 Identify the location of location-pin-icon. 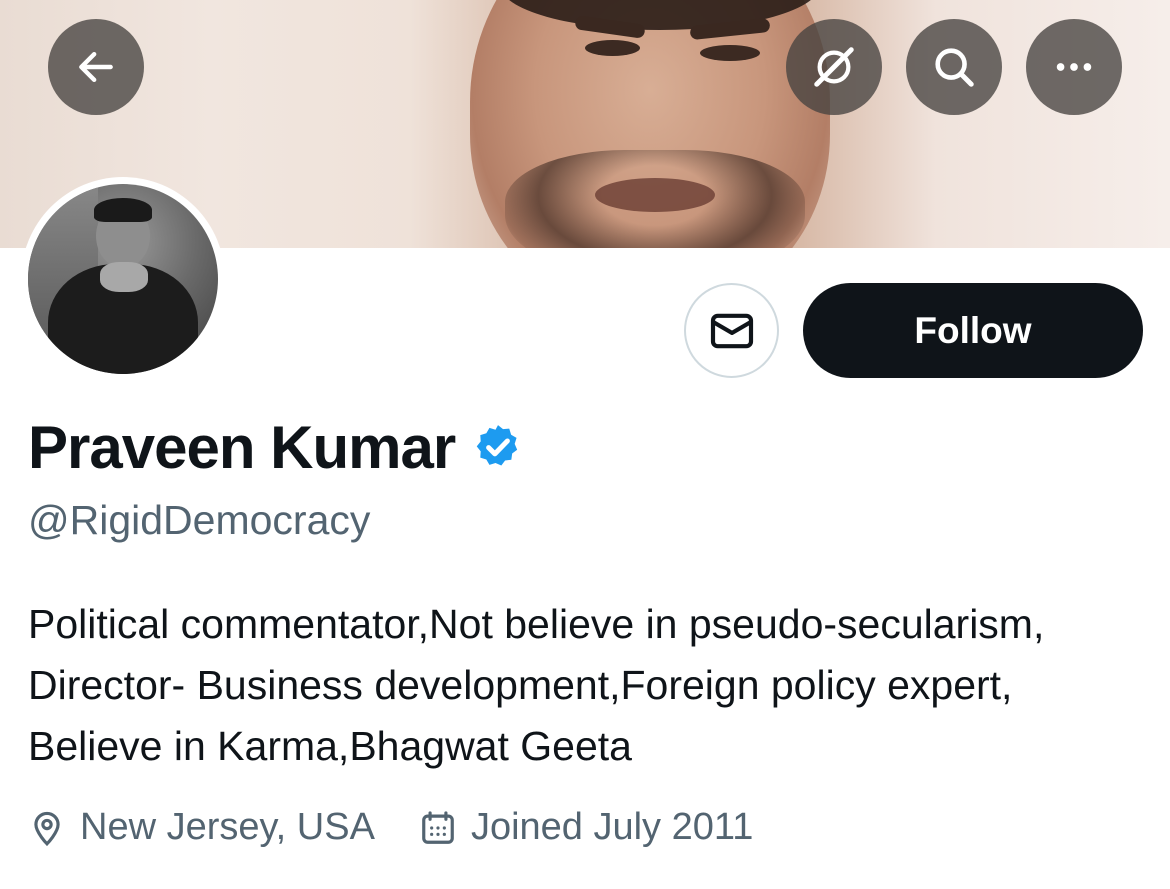
(47, 828).